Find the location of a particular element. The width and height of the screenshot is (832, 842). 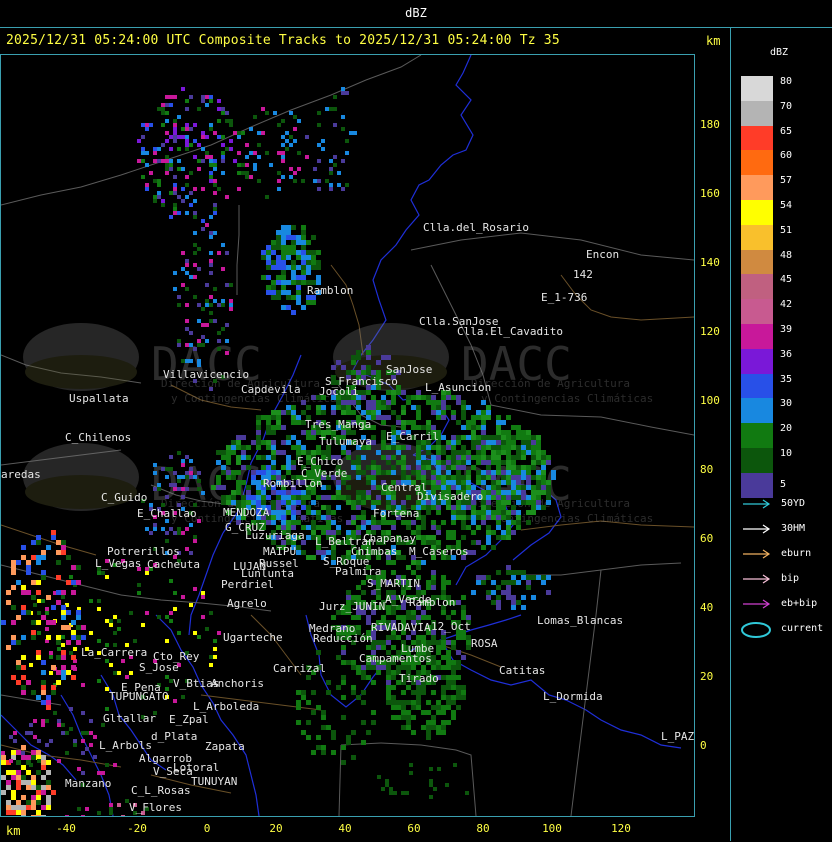

place-label: C_Guido is located at coordinates (124, 497).